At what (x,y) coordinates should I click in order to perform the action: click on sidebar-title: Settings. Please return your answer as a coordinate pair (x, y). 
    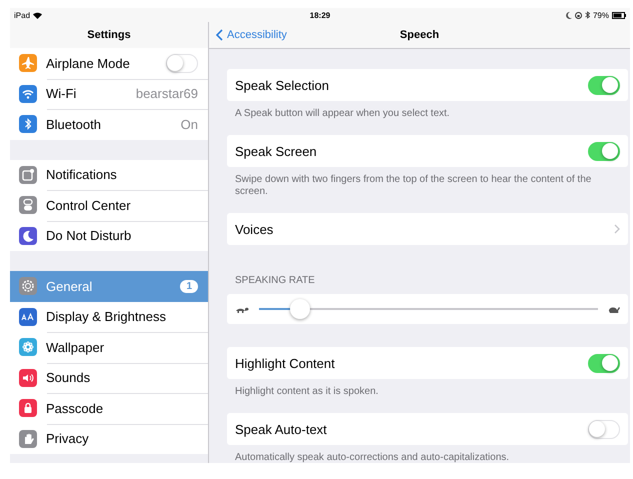
    Looking at the image, I should click on (109, 35).